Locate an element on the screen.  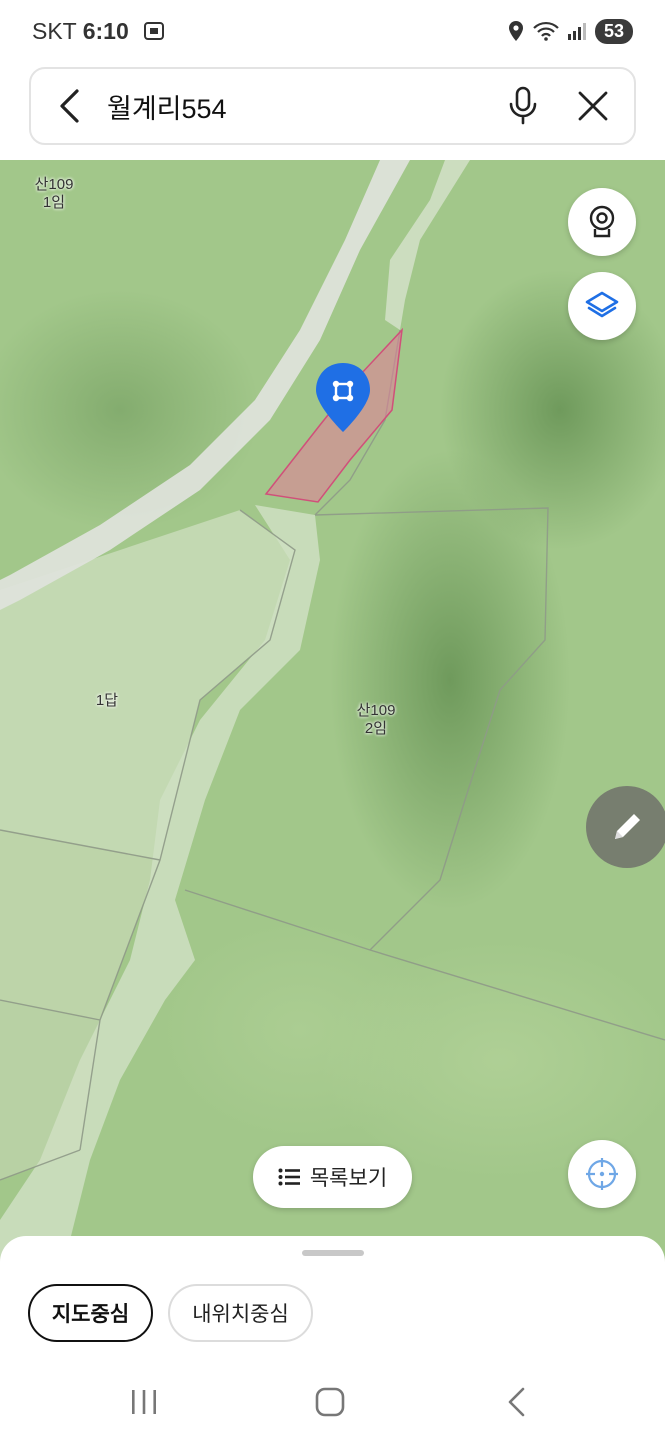
draw-button is located at coordinates (625, 827).